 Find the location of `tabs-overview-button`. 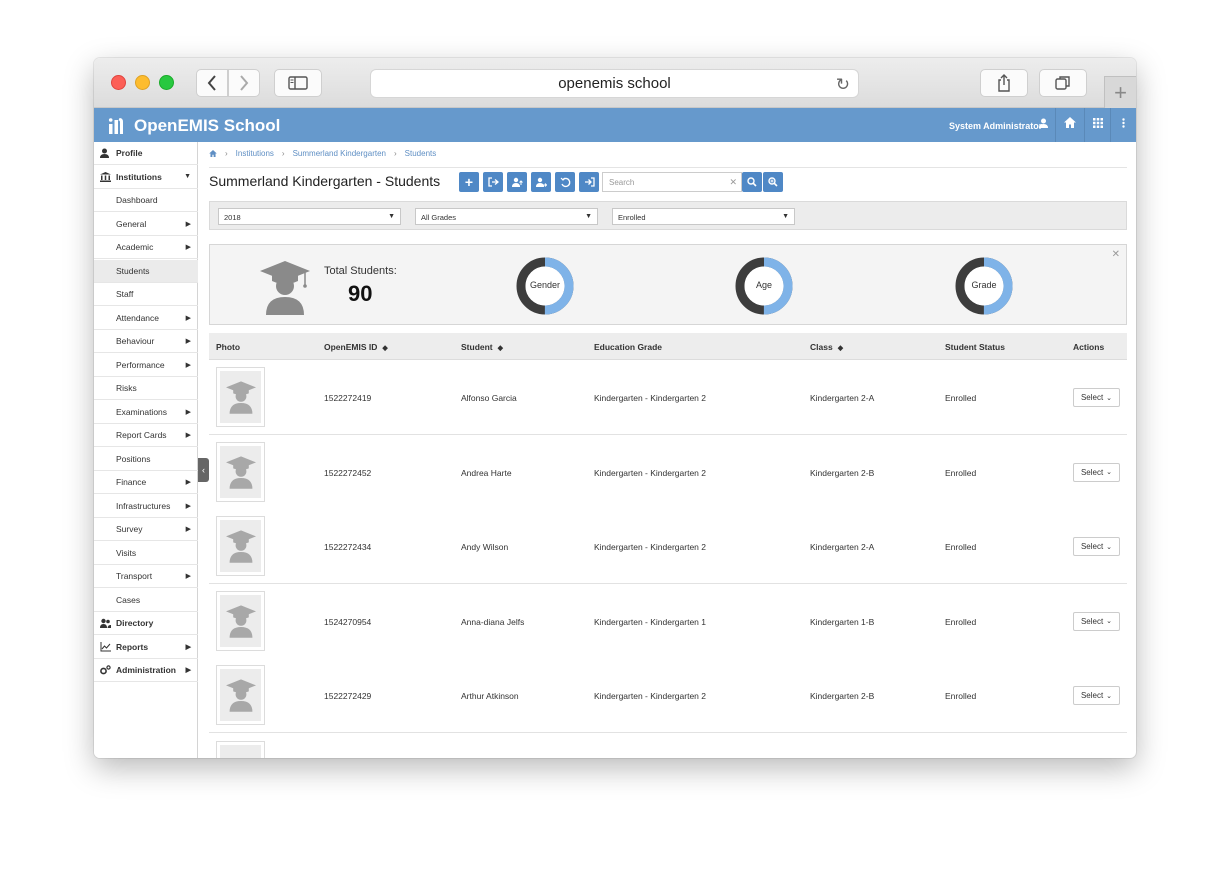

tabs-overview-button is located at coordinates (1063, 83).